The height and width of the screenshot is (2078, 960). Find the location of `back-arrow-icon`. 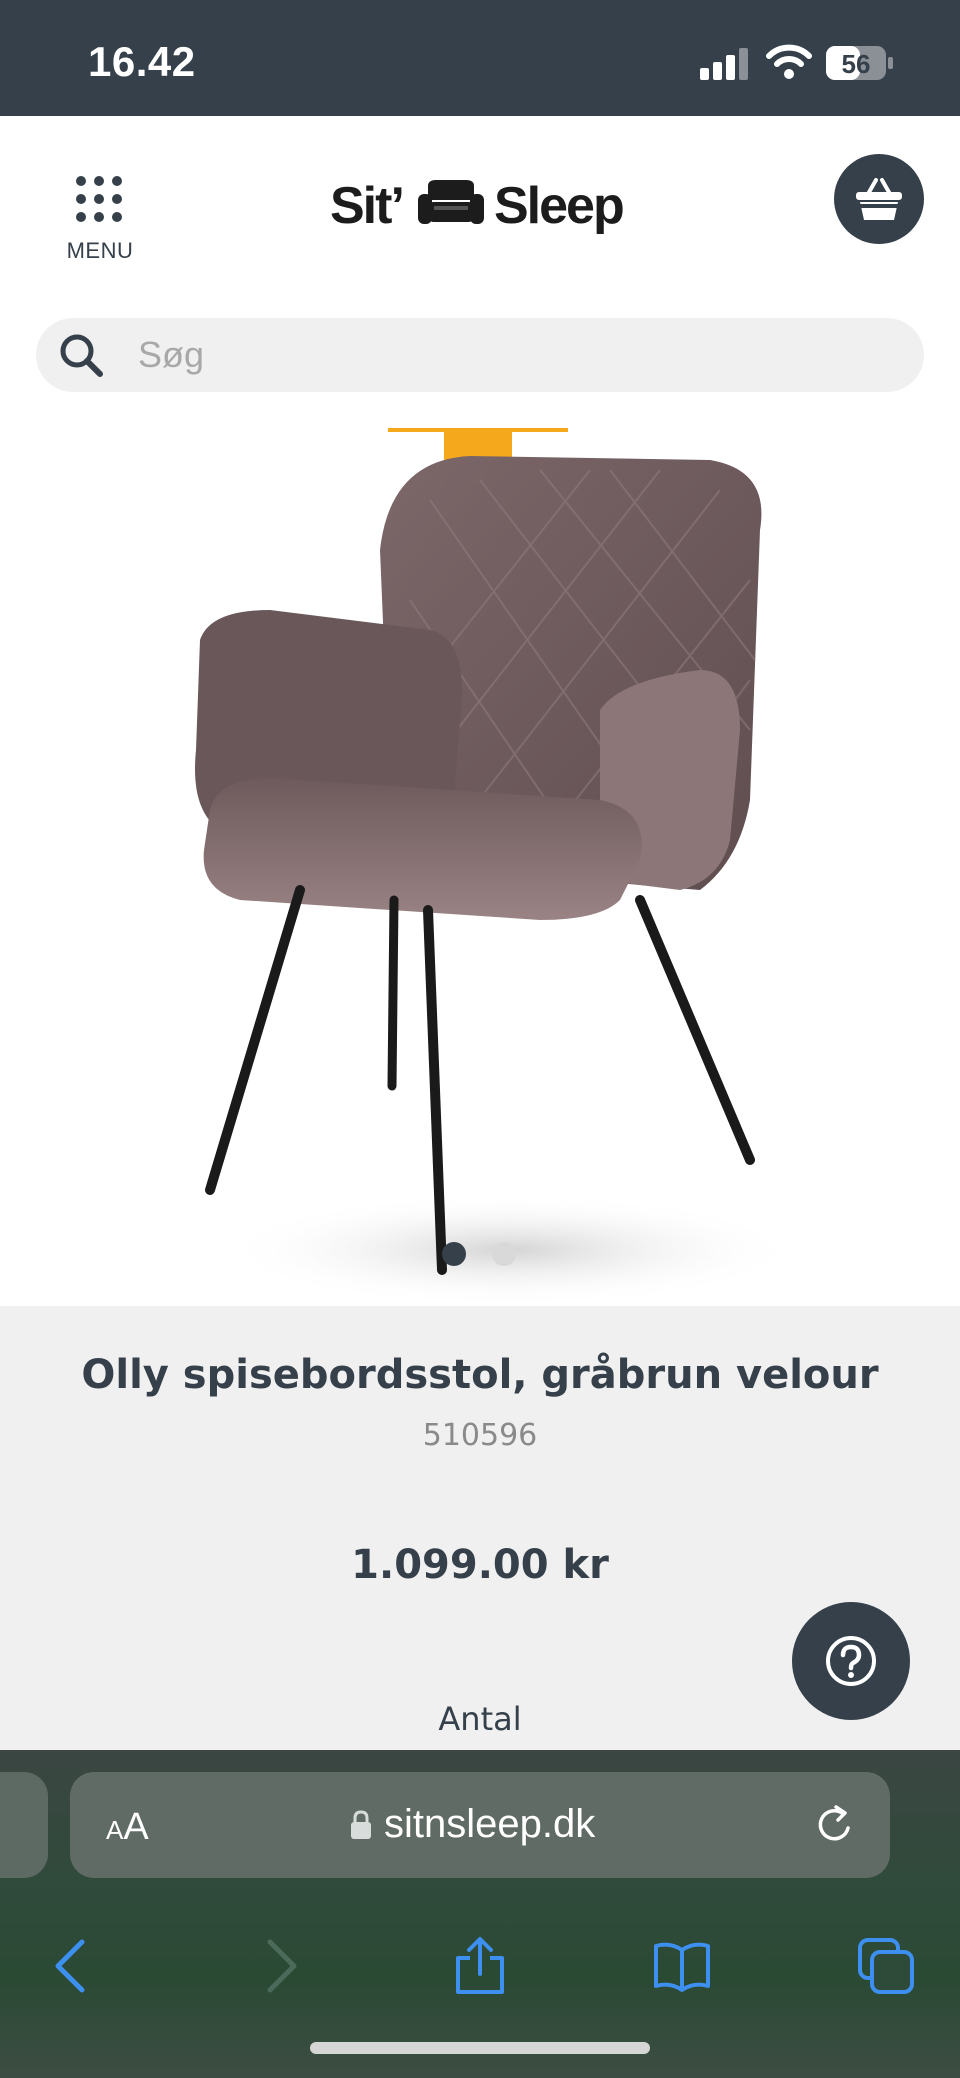

back-arrow-icon is located at coordinates (72, 1966).